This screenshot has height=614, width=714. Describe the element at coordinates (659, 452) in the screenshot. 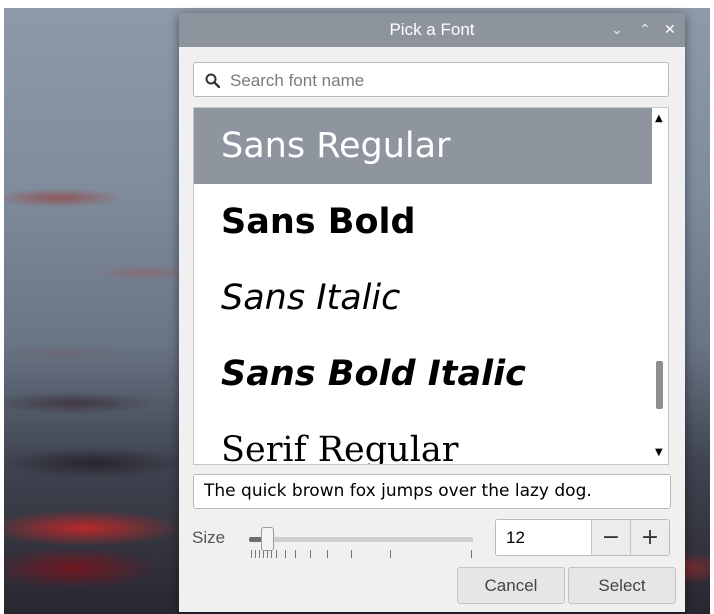

I see `scroll-down-arrow-icon: ▼` at that location.